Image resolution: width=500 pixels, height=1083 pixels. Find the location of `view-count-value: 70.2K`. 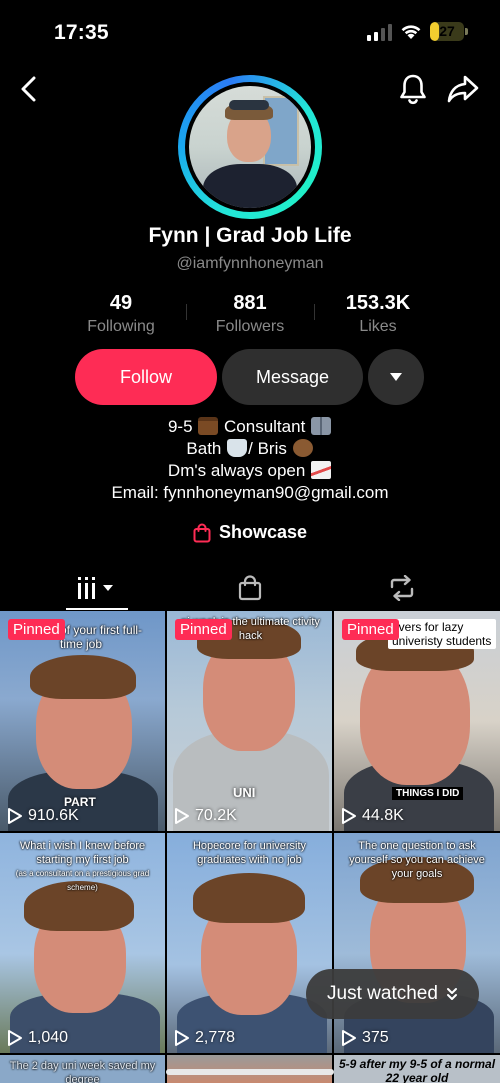

view-count-value: 70.2K is located at coordinates (216, 815).